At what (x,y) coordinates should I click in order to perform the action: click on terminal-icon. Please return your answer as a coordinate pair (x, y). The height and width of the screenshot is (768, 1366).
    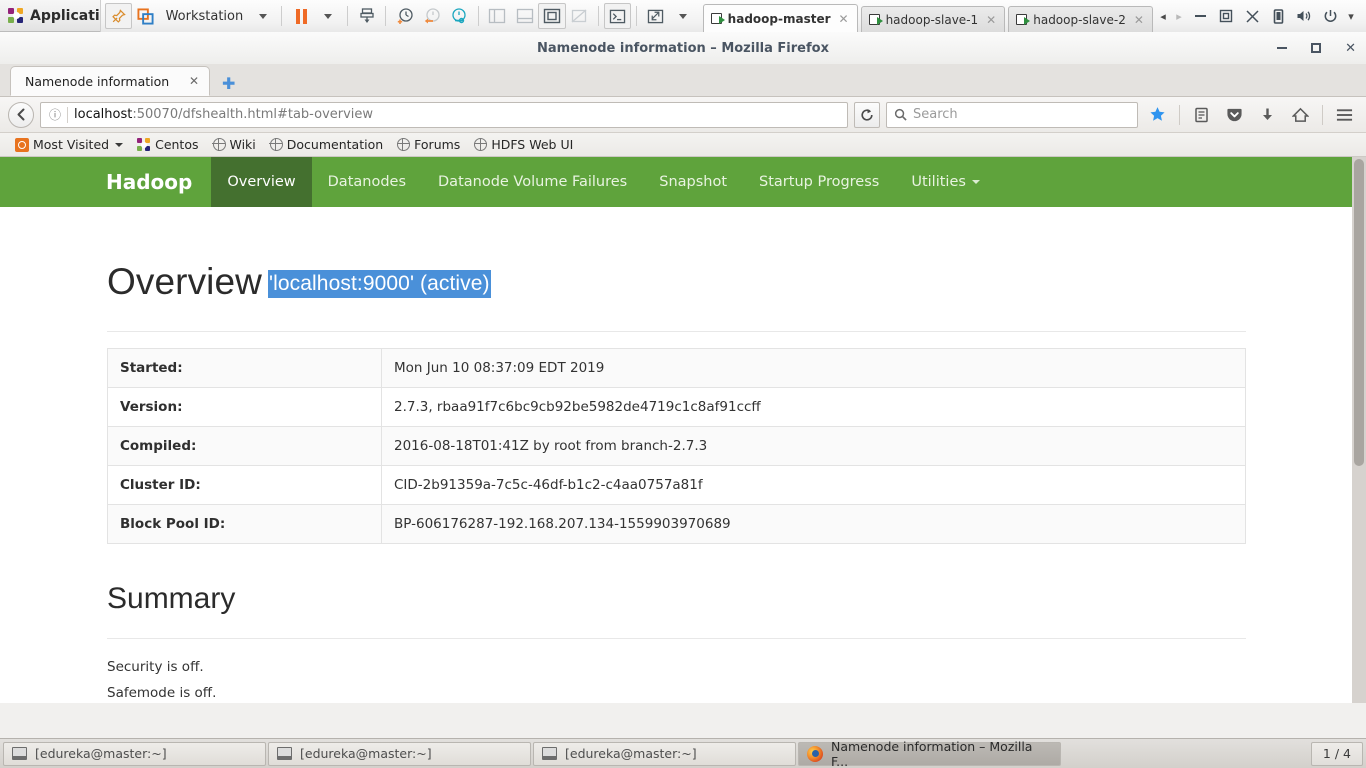
    Looking at the image, I should click on (19, 753).